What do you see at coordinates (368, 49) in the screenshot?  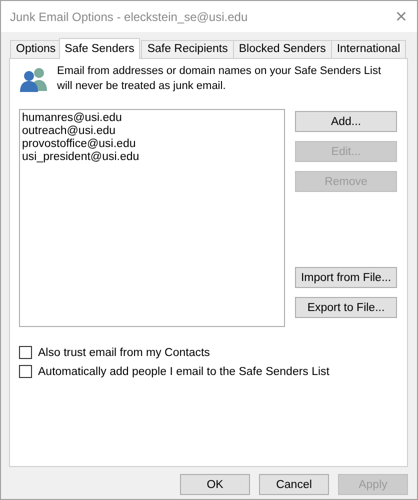 I see `tab: International` at bounding box center [368, 49].